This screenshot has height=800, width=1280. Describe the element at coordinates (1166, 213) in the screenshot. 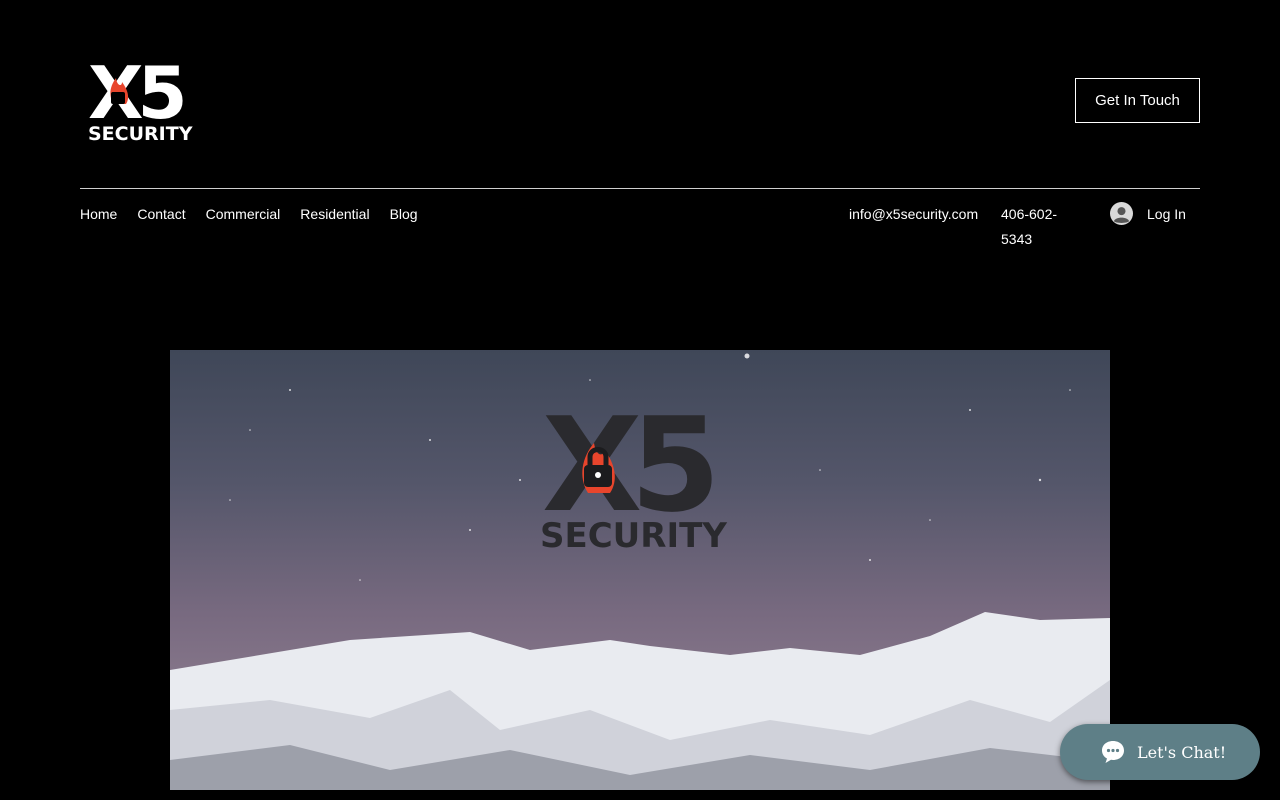

I see `login-label: Log In` at that location.